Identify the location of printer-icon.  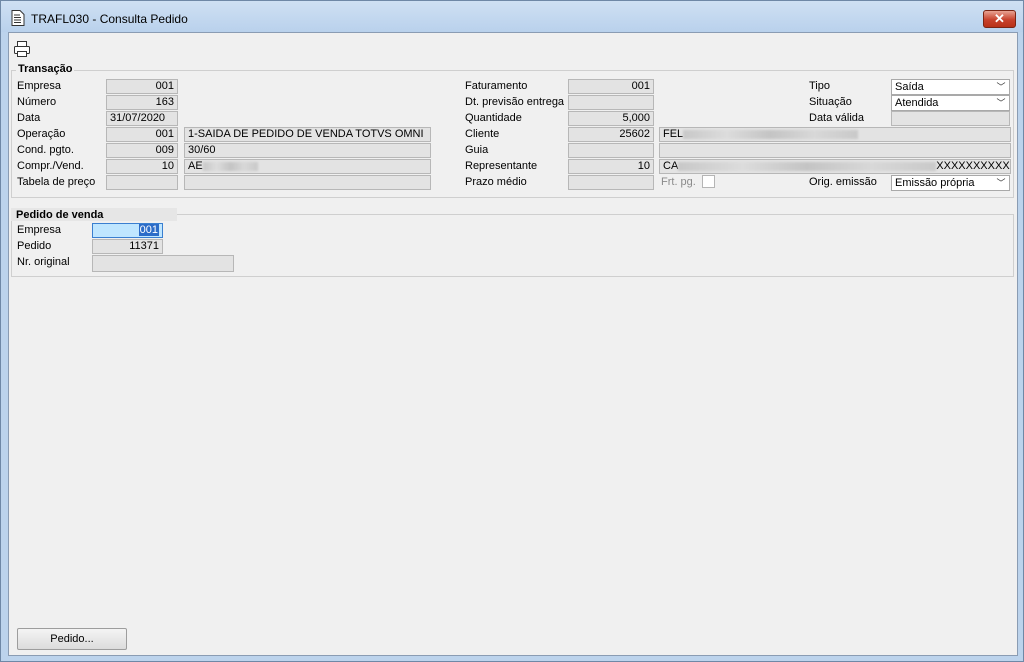
(22, 49).